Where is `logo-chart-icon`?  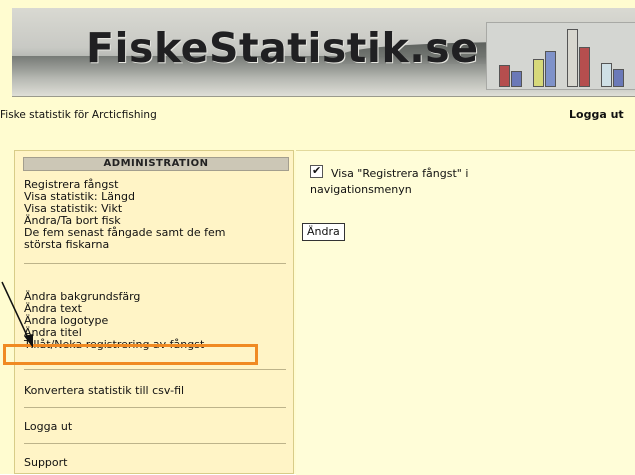
logo-chart-icon is located at coordinates (560, 56).